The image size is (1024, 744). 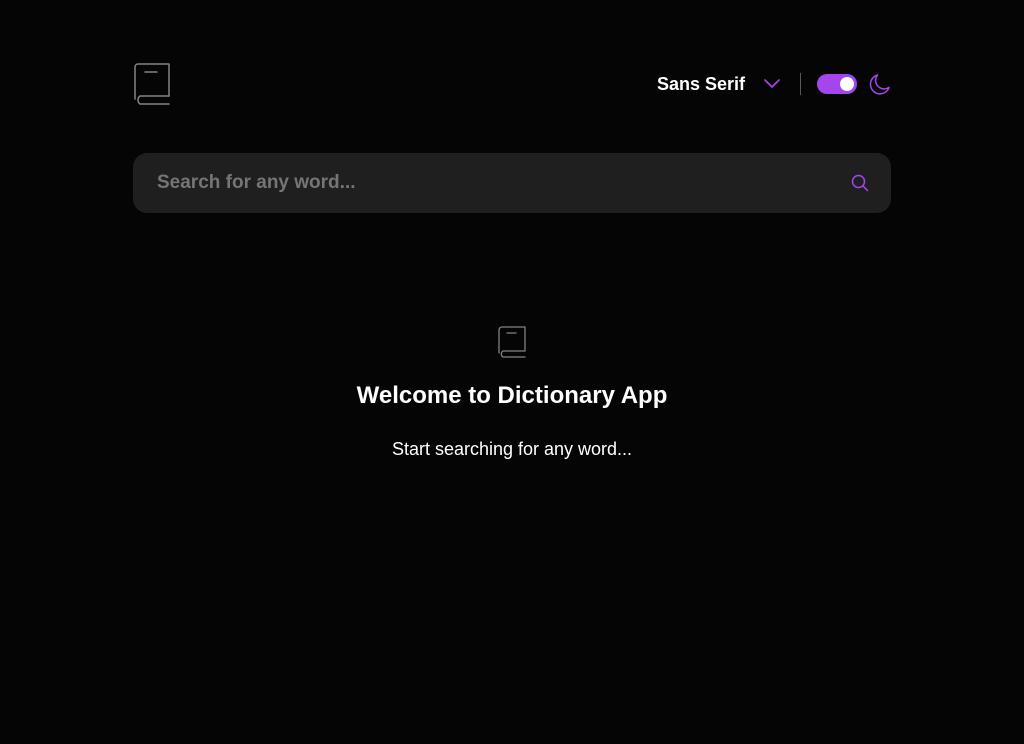 I want to click on header-controls: Sans Serif, so click(x=774, y=84).